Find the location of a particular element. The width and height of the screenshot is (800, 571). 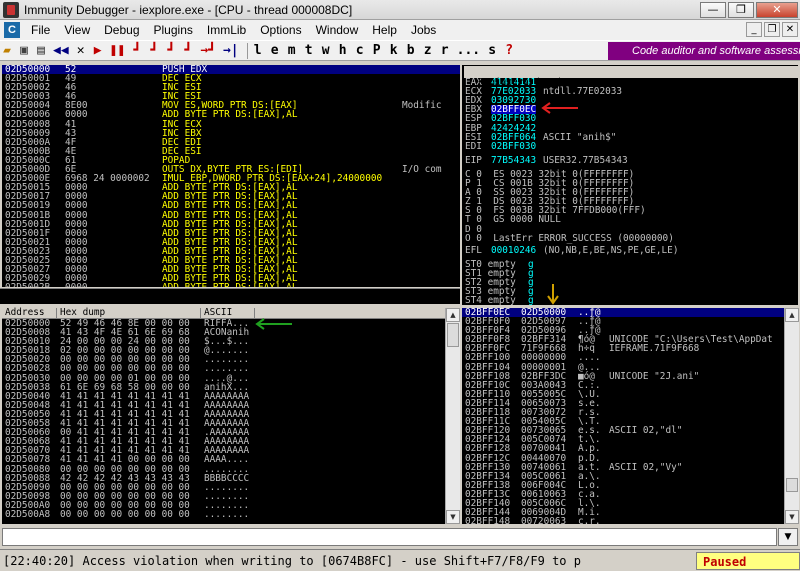

menu-plugins: Plugins is located at coordinates (173, 30).